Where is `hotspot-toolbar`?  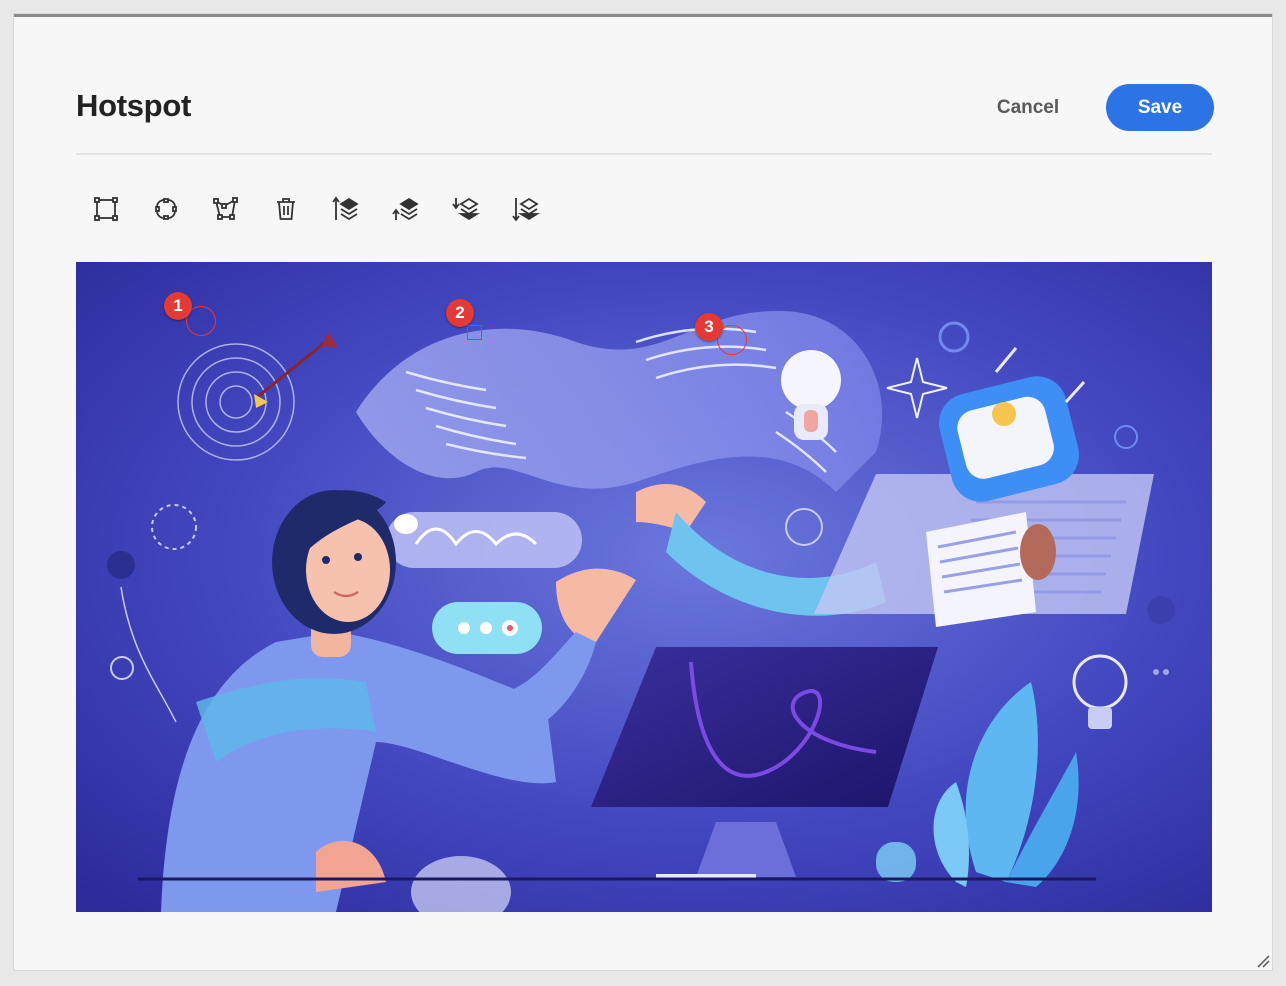 hotspot-toolbar is located at coordinates (316, 209).